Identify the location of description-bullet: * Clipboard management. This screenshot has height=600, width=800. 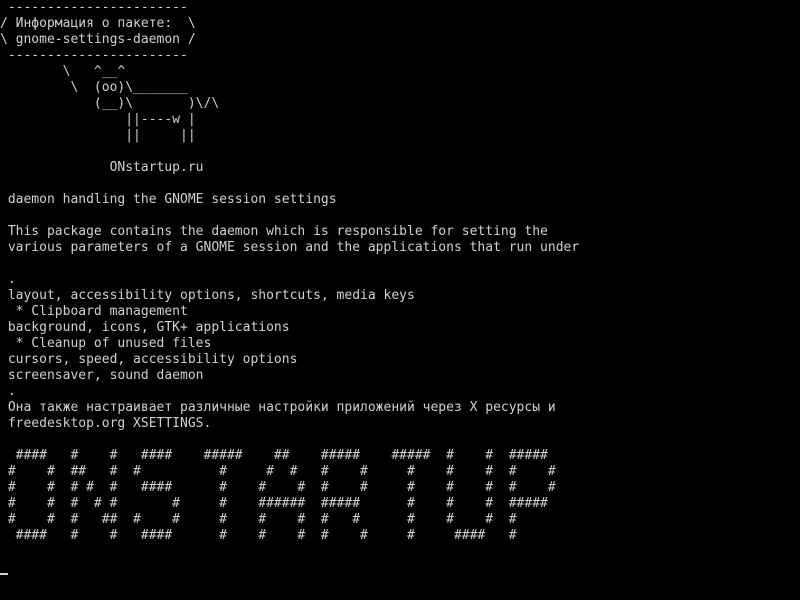
(94, 311).